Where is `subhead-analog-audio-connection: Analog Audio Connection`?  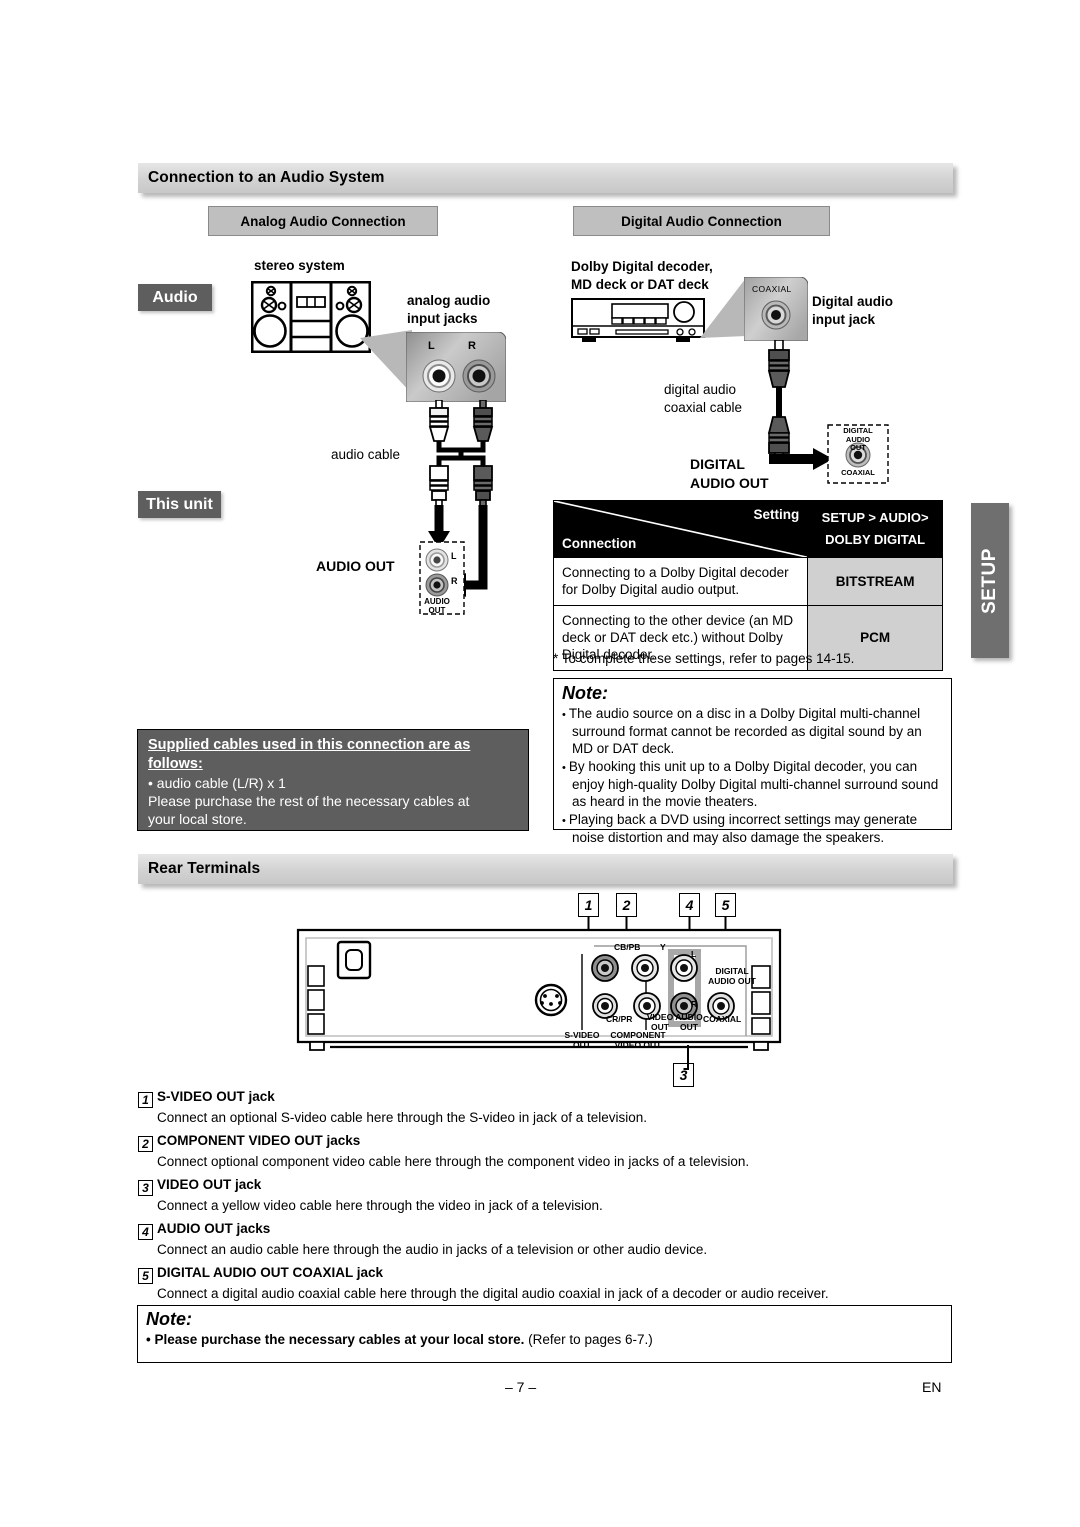
subhead-analog-audio-connection: Analog Audio Connection is located at coordinates (323, 221).